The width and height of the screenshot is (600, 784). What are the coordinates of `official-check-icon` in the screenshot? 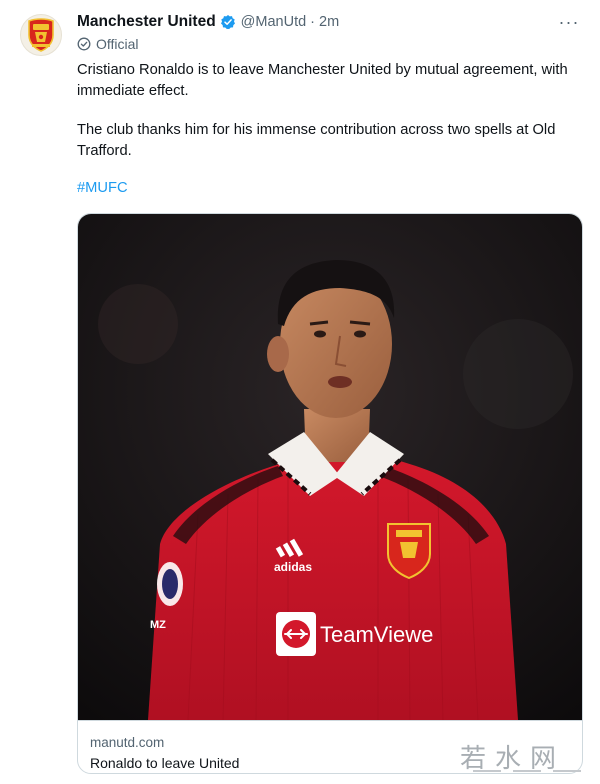 It's located at (84, 44).